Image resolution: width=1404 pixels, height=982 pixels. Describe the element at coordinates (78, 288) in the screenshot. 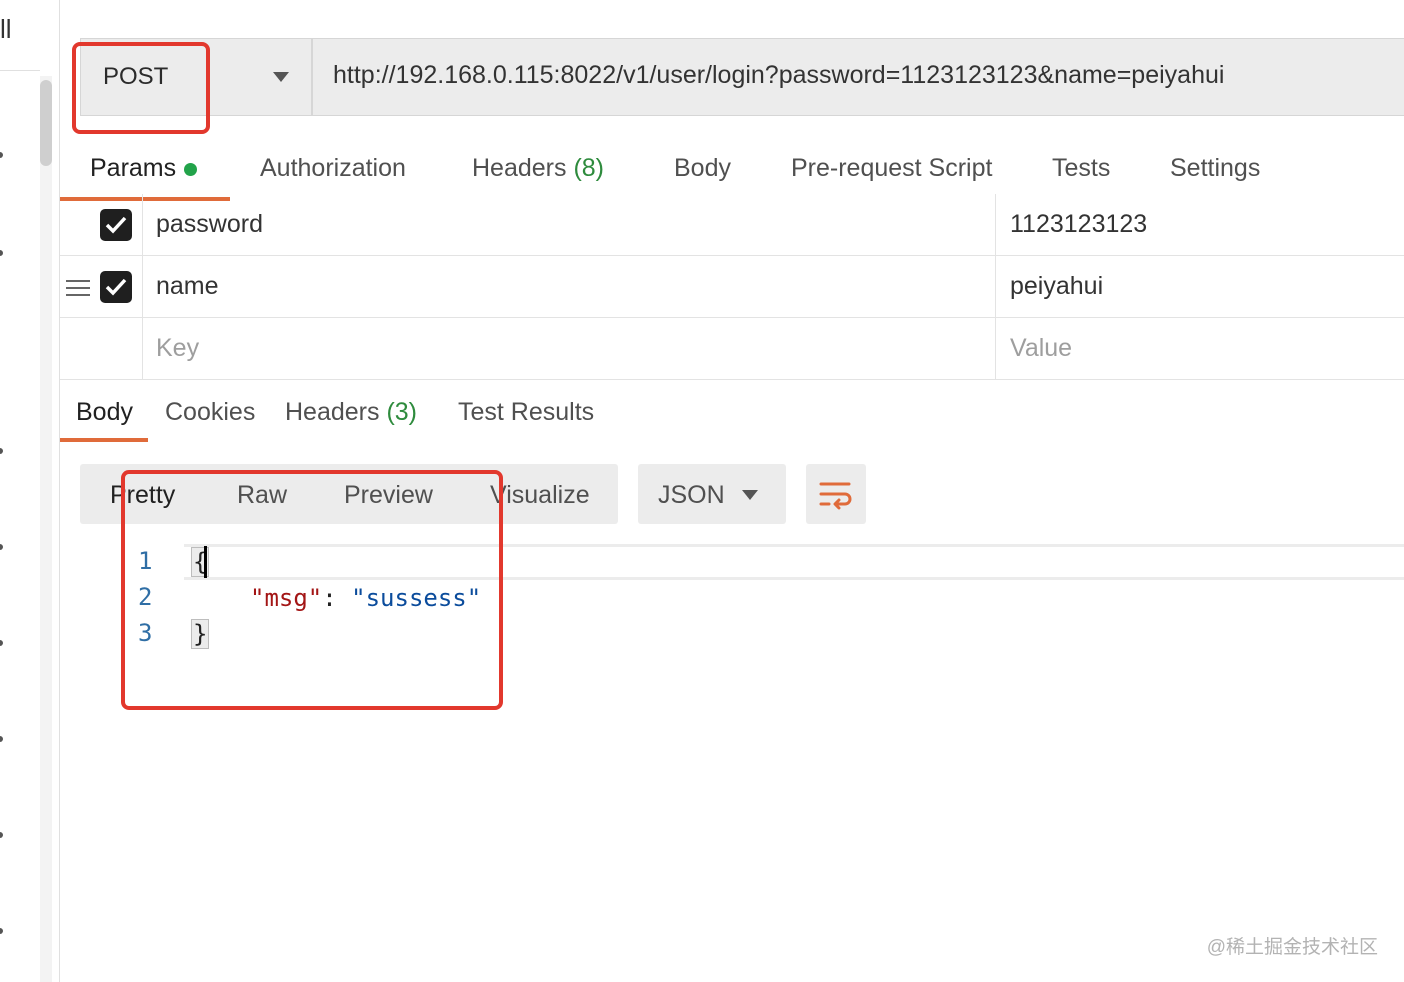

I see `drag-handle-icon` at that location.